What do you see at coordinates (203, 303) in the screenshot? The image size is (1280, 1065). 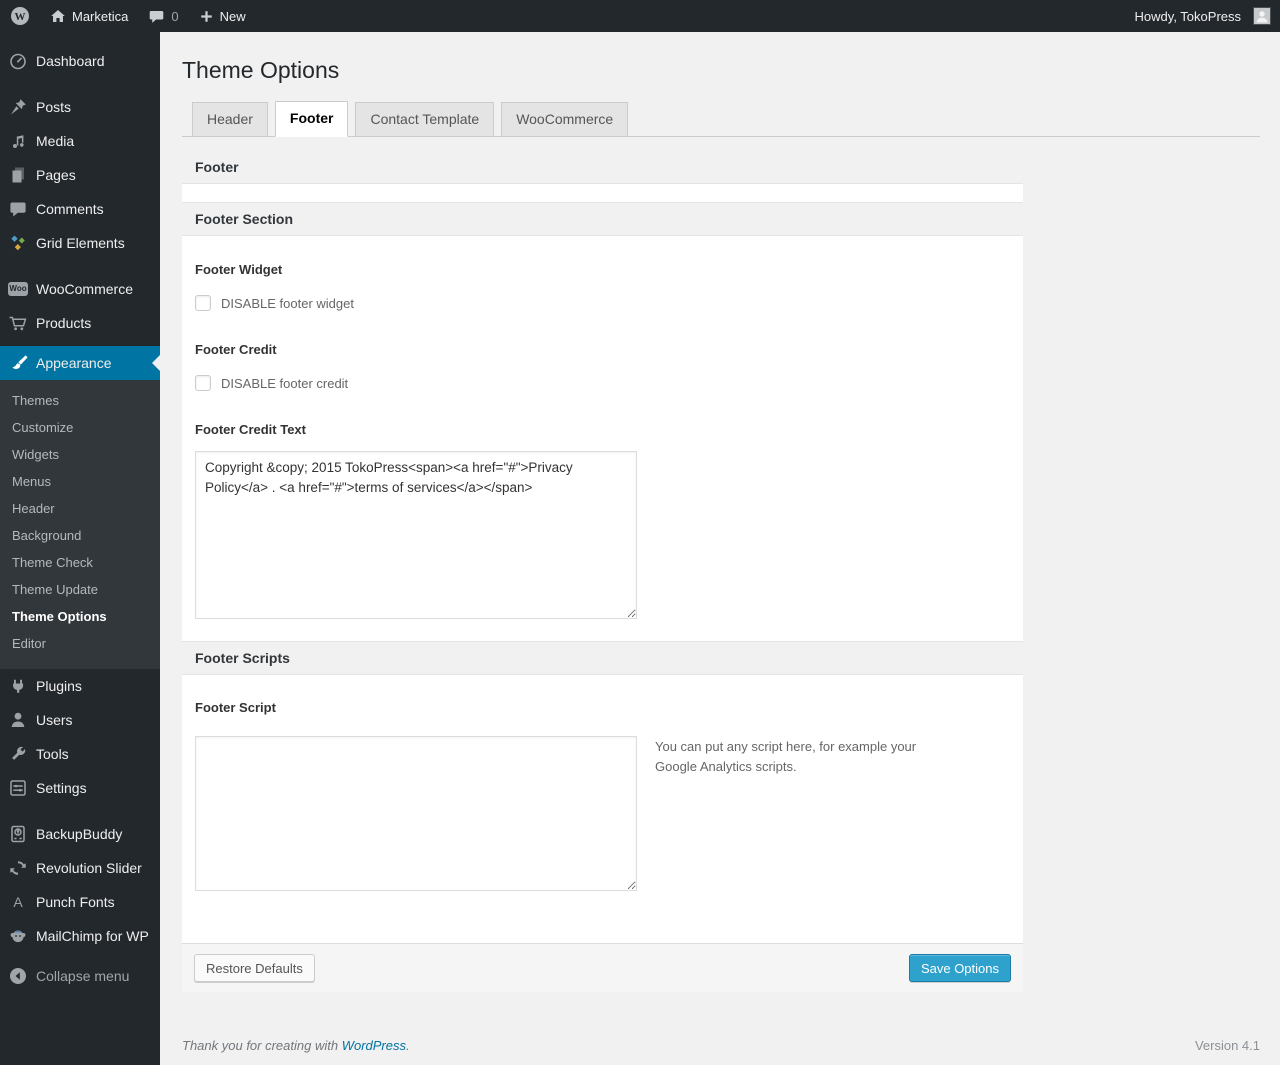 I see `disable-footer-widget-checkbox` at bounding box center [203, 303].